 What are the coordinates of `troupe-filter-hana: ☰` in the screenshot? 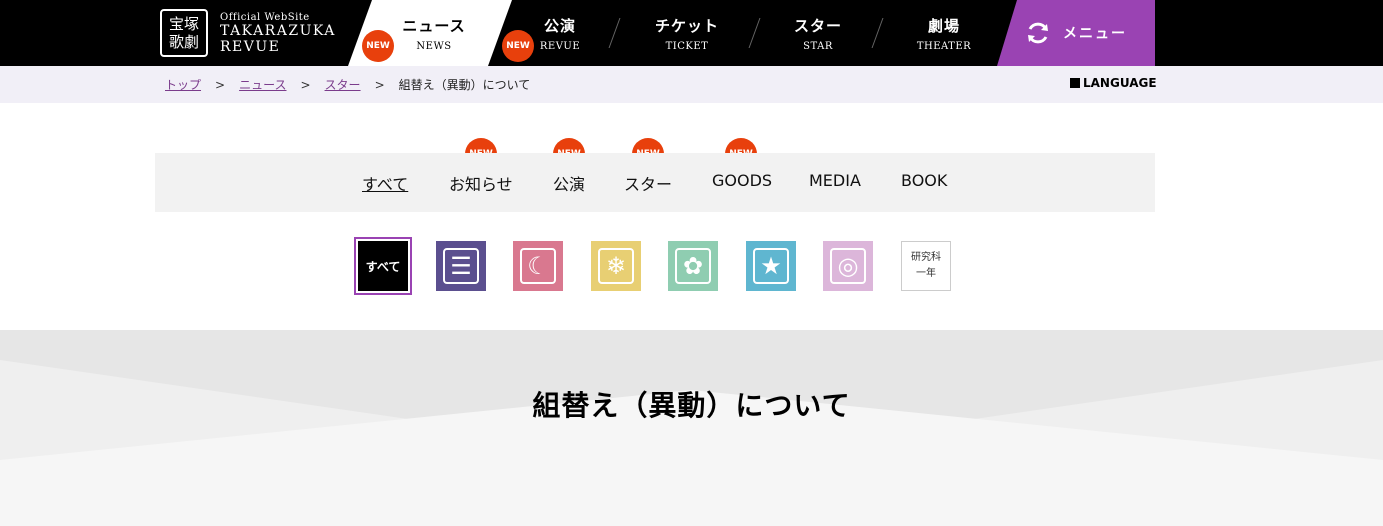 It's located at (461, 266).